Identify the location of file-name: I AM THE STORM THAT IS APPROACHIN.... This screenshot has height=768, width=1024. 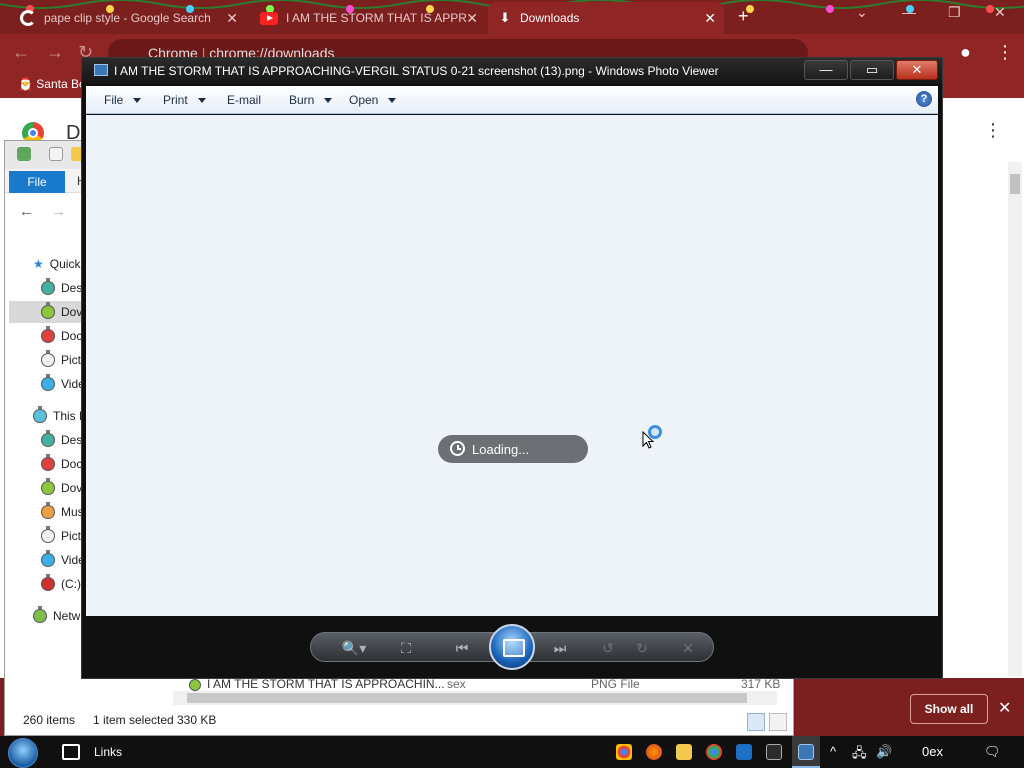
(326, 684).